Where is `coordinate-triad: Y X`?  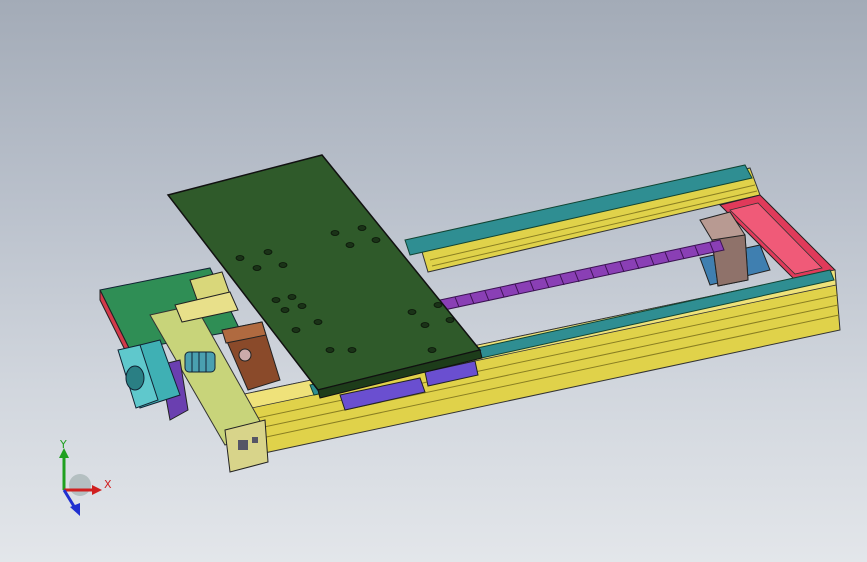 coordinate-triad: Y X is located at coordinates (80, 485).